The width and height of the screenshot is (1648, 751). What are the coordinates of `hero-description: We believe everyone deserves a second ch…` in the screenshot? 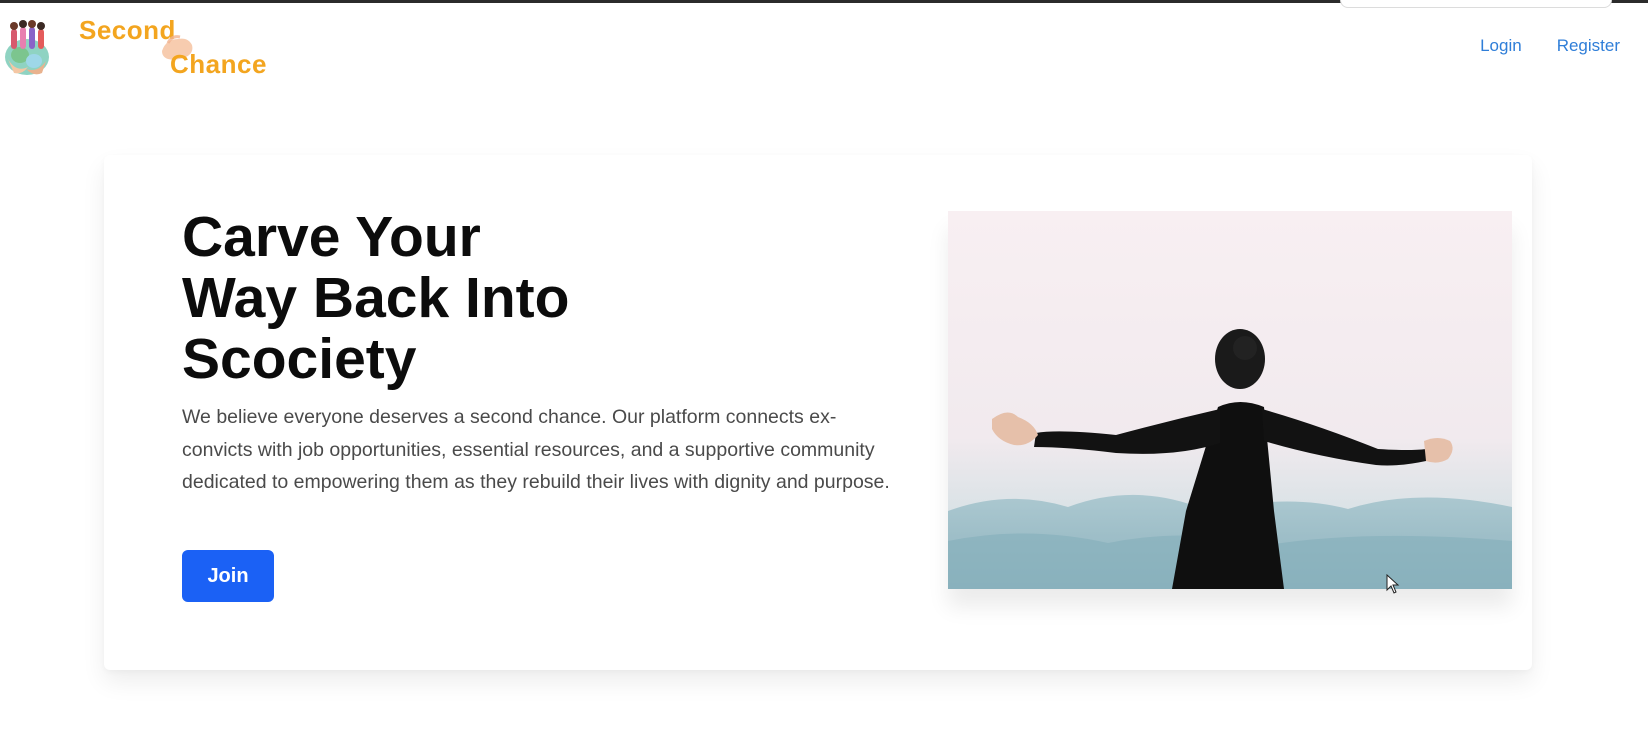 It's located at (536, 449).